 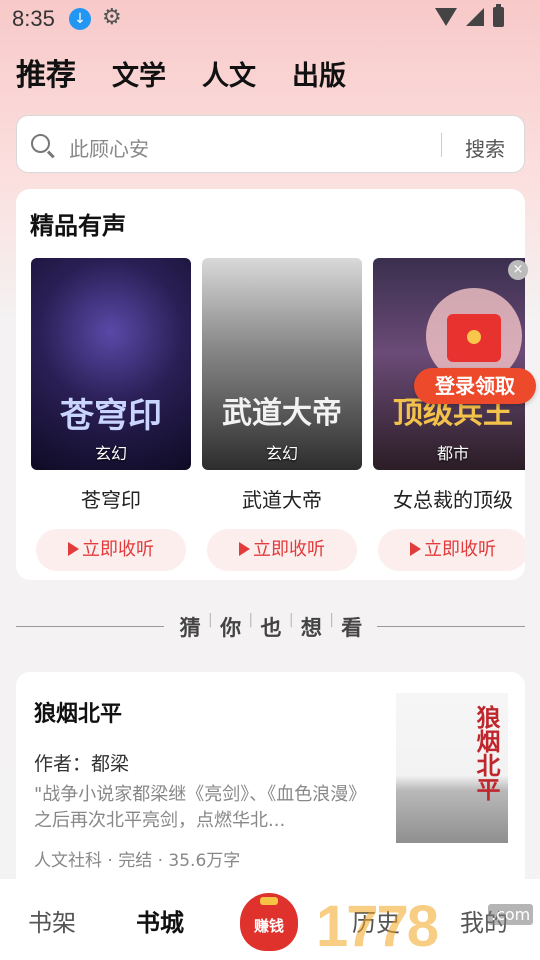 I want to click on audio-book-card: 武道大帝 玄幻 武道大帝 立即收听, so click(x=282, y=414).